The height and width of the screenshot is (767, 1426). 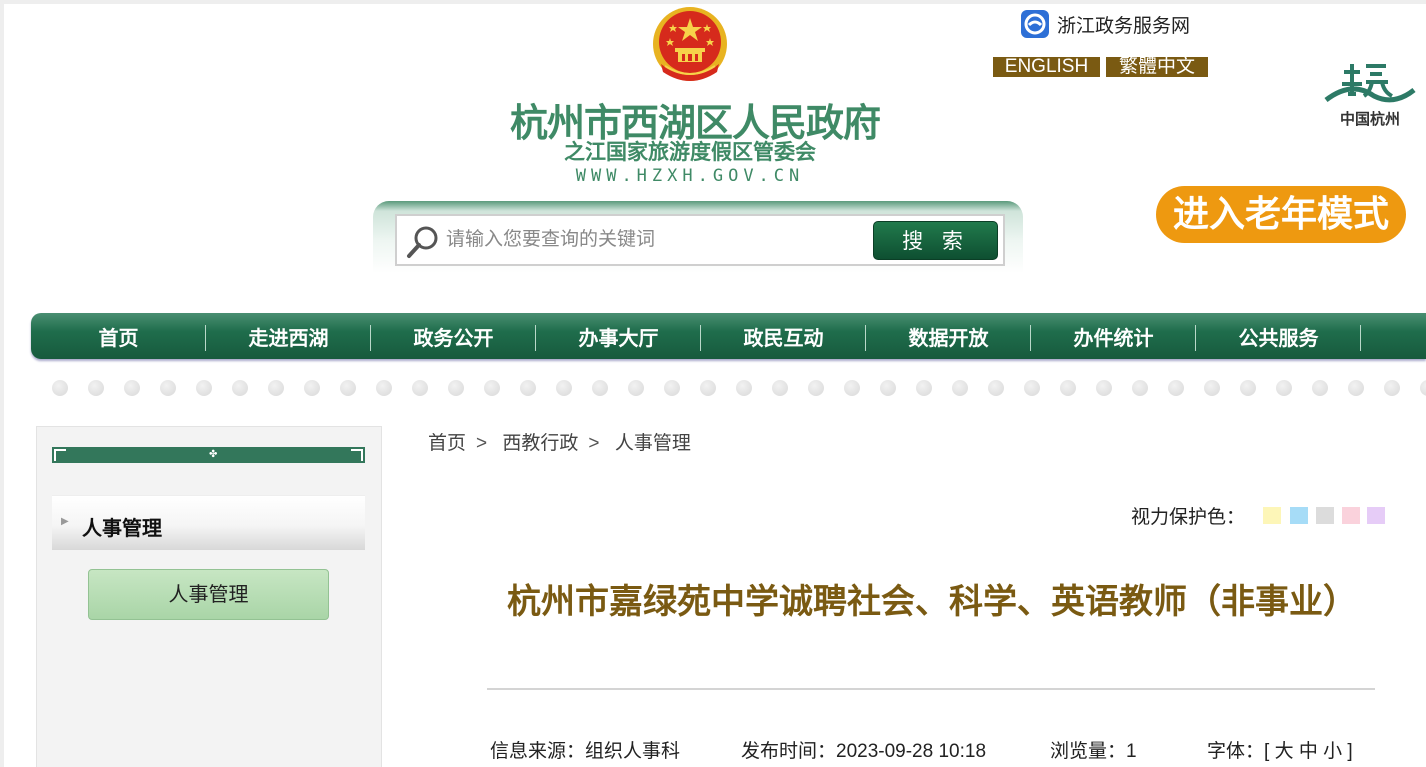 What do you see at coordinates (453, 336) in the screenshot?
I see `nav-item-gov-affairs: 政务公开` at bounding box center [453, 336].